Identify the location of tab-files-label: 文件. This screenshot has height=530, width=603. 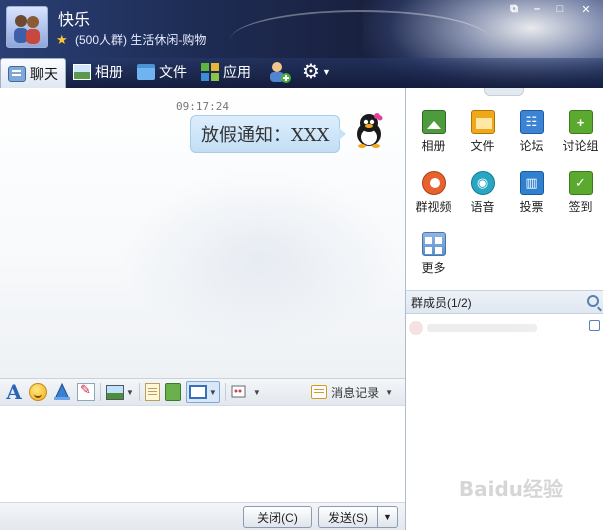
(173, 72).